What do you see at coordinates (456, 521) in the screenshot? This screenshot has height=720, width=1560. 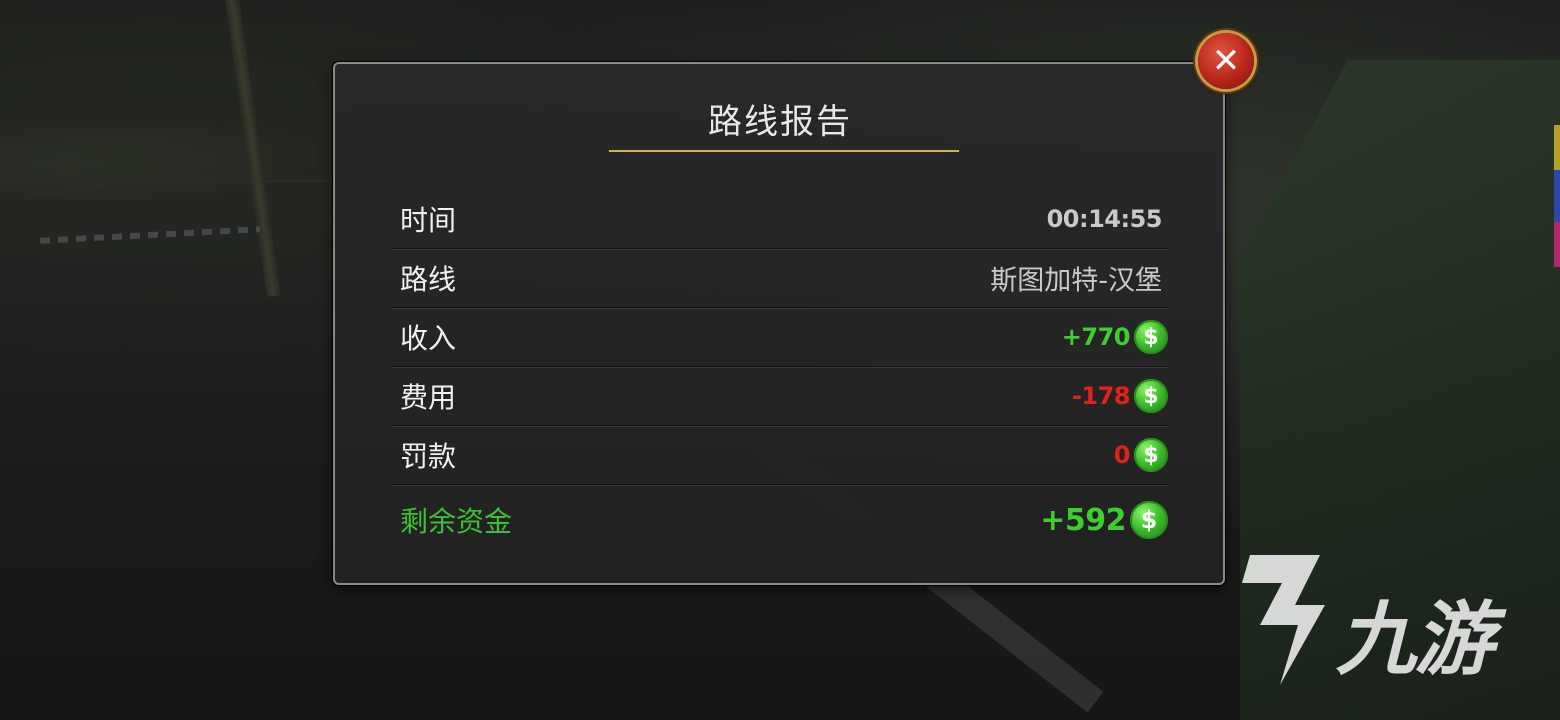 I see `total-label: 剩余资金` at bounding box center [456, 521].